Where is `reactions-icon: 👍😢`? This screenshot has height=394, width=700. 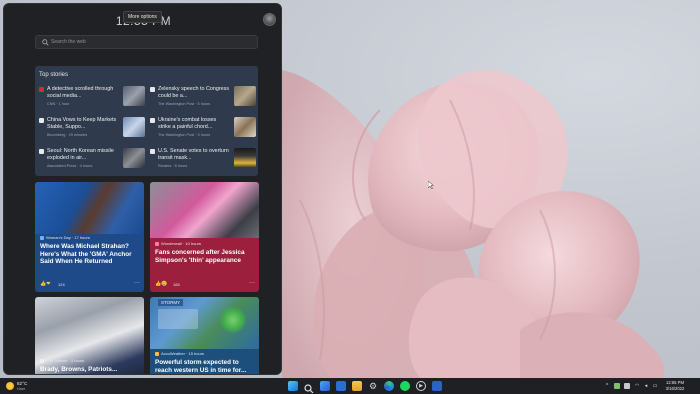
reactions-icon: 👍😢 is located at coordinates (161, 284).